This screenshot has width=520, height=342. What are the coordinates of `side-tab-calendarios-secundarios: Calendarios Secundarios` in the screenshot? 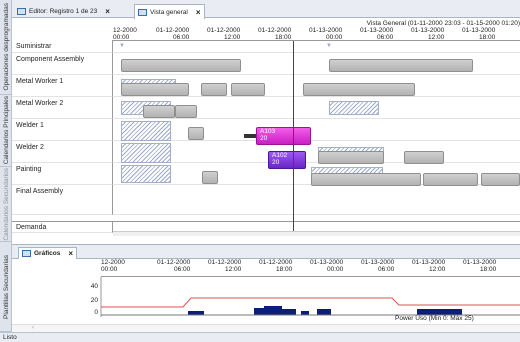 It's located at (6, 204).